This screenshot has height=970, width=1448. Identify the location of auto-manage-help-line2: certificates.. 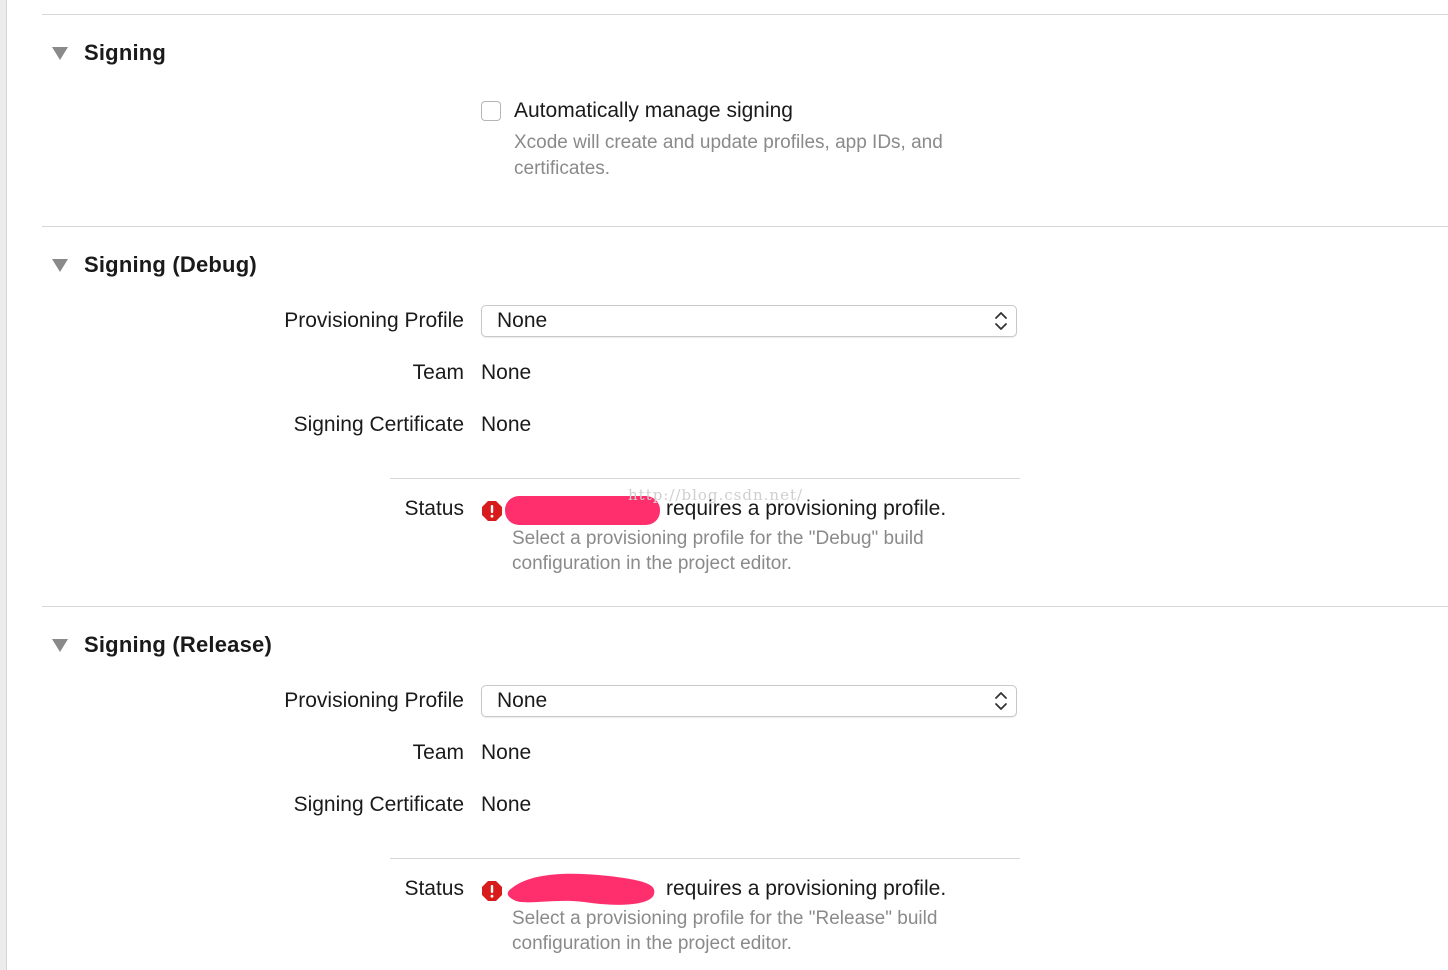
(562, 168).